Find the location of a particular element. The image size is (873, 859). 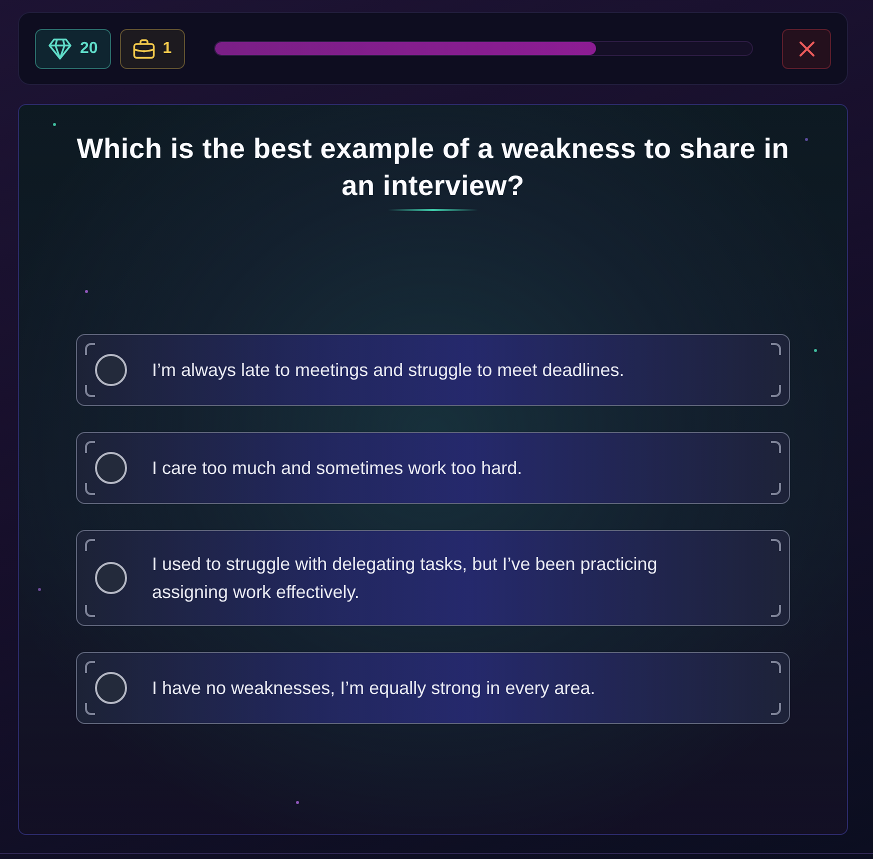

gem-icon is located at coordinates (60, 49).